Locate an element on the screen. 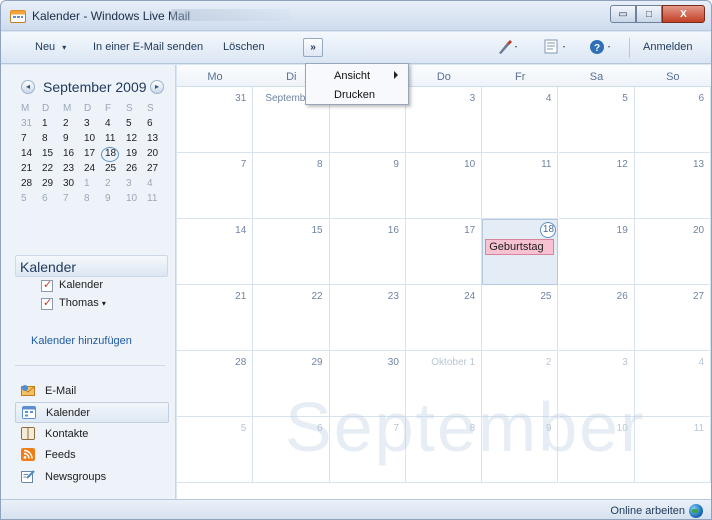  mini-day: 23 is located at coordinates (73, 170).